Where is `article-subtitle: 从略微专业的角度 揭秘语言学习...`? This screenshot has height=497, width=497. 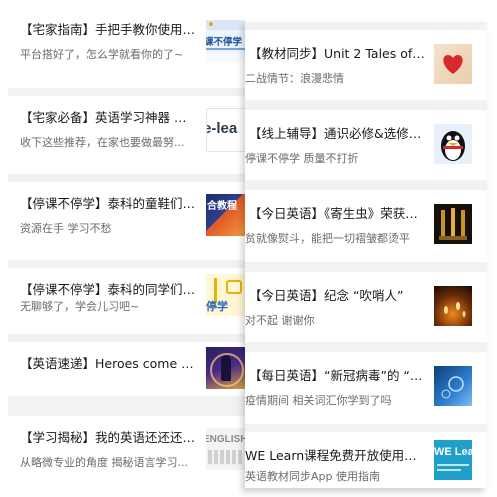 article-subtitle: 从略微专业的角度 揭秘语言学习... is located at coordinates (104, 462).